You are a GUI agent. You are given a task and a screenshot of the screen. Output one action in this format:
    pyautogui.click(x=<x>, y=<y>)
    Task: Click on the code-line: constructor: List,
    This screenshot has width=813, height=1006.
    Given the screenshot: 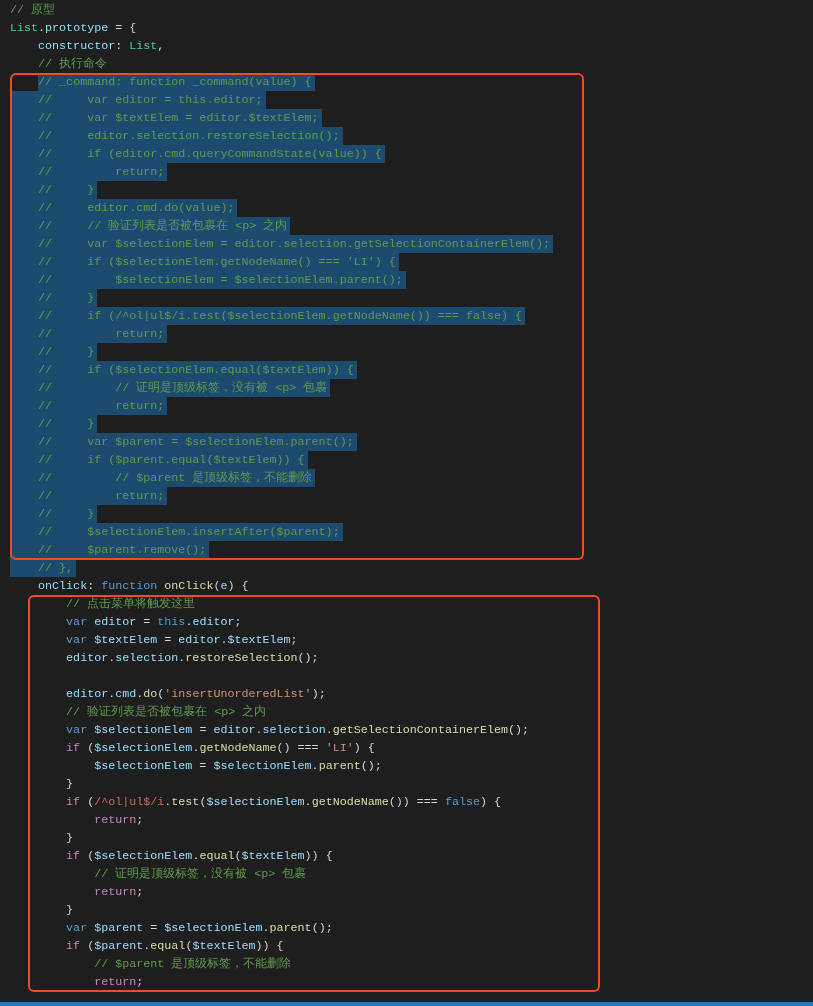 What is the action you would take?
    pyautogui.click(x=101, y=46)
    